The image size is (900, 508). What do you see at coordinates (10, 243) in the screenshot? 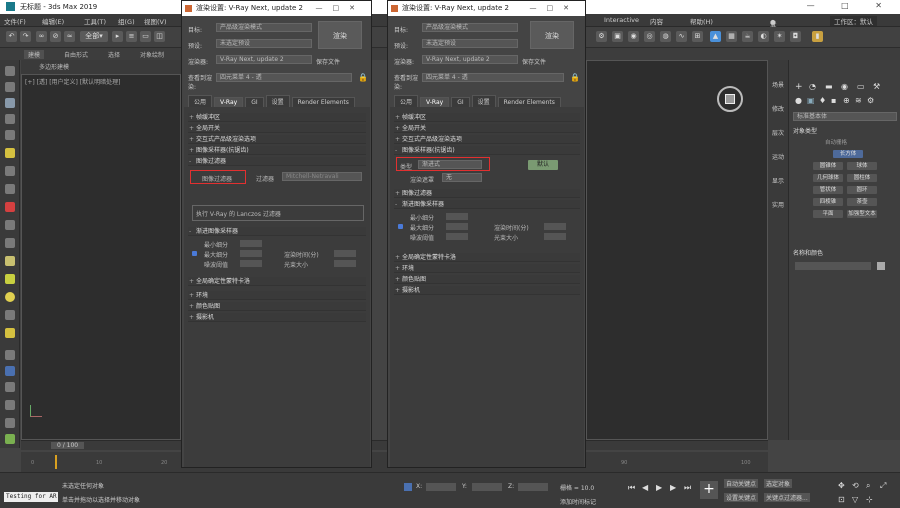
I see `system-icon` at bounding box center [10, 243].